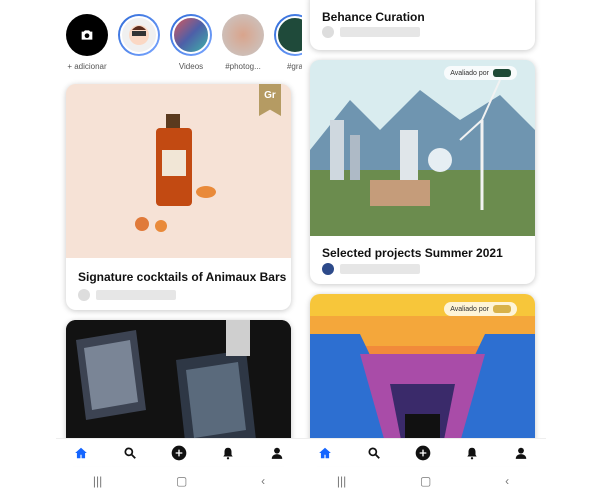 The width and height of the screenshot is (600, 496). I want to click on story-gra: #gra, so click(288, 46).